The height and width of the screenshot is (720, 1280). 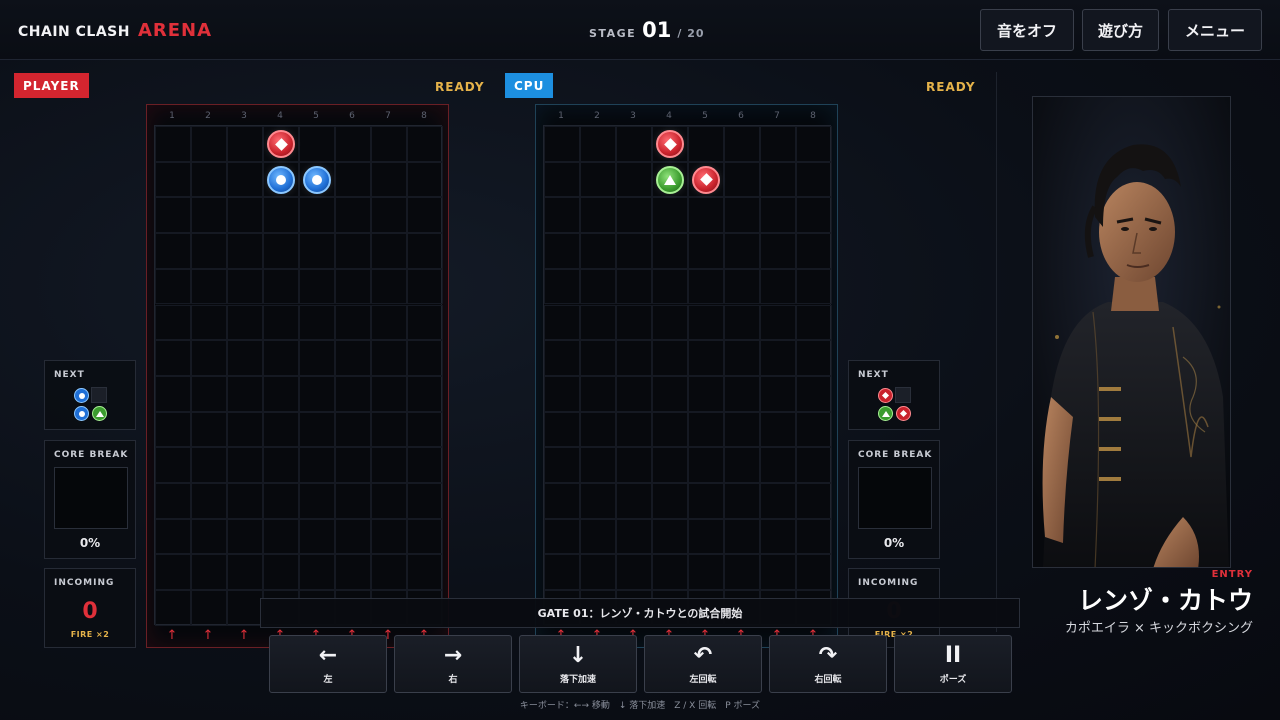 What do you see at coordinates (84, 583) in the screenshot?
I see `incoming-label: INCOMING` at bounding box center [84, 583].